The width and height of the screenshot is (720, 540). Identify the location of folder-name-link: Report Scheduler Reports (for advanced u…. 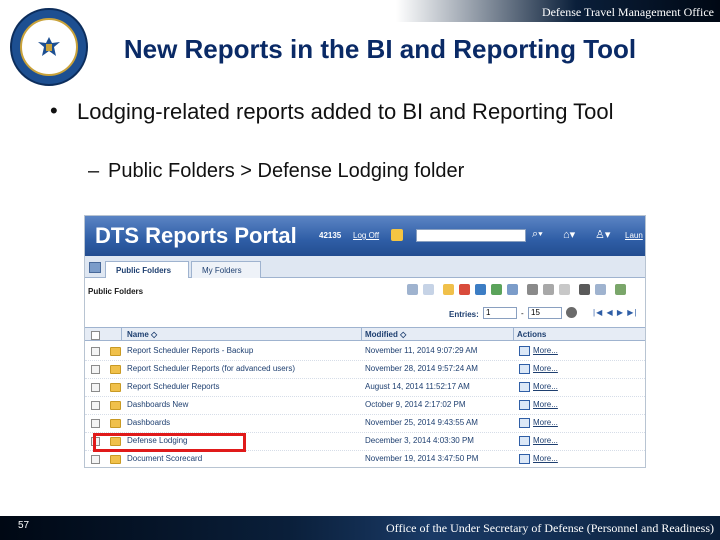
(211, 368).